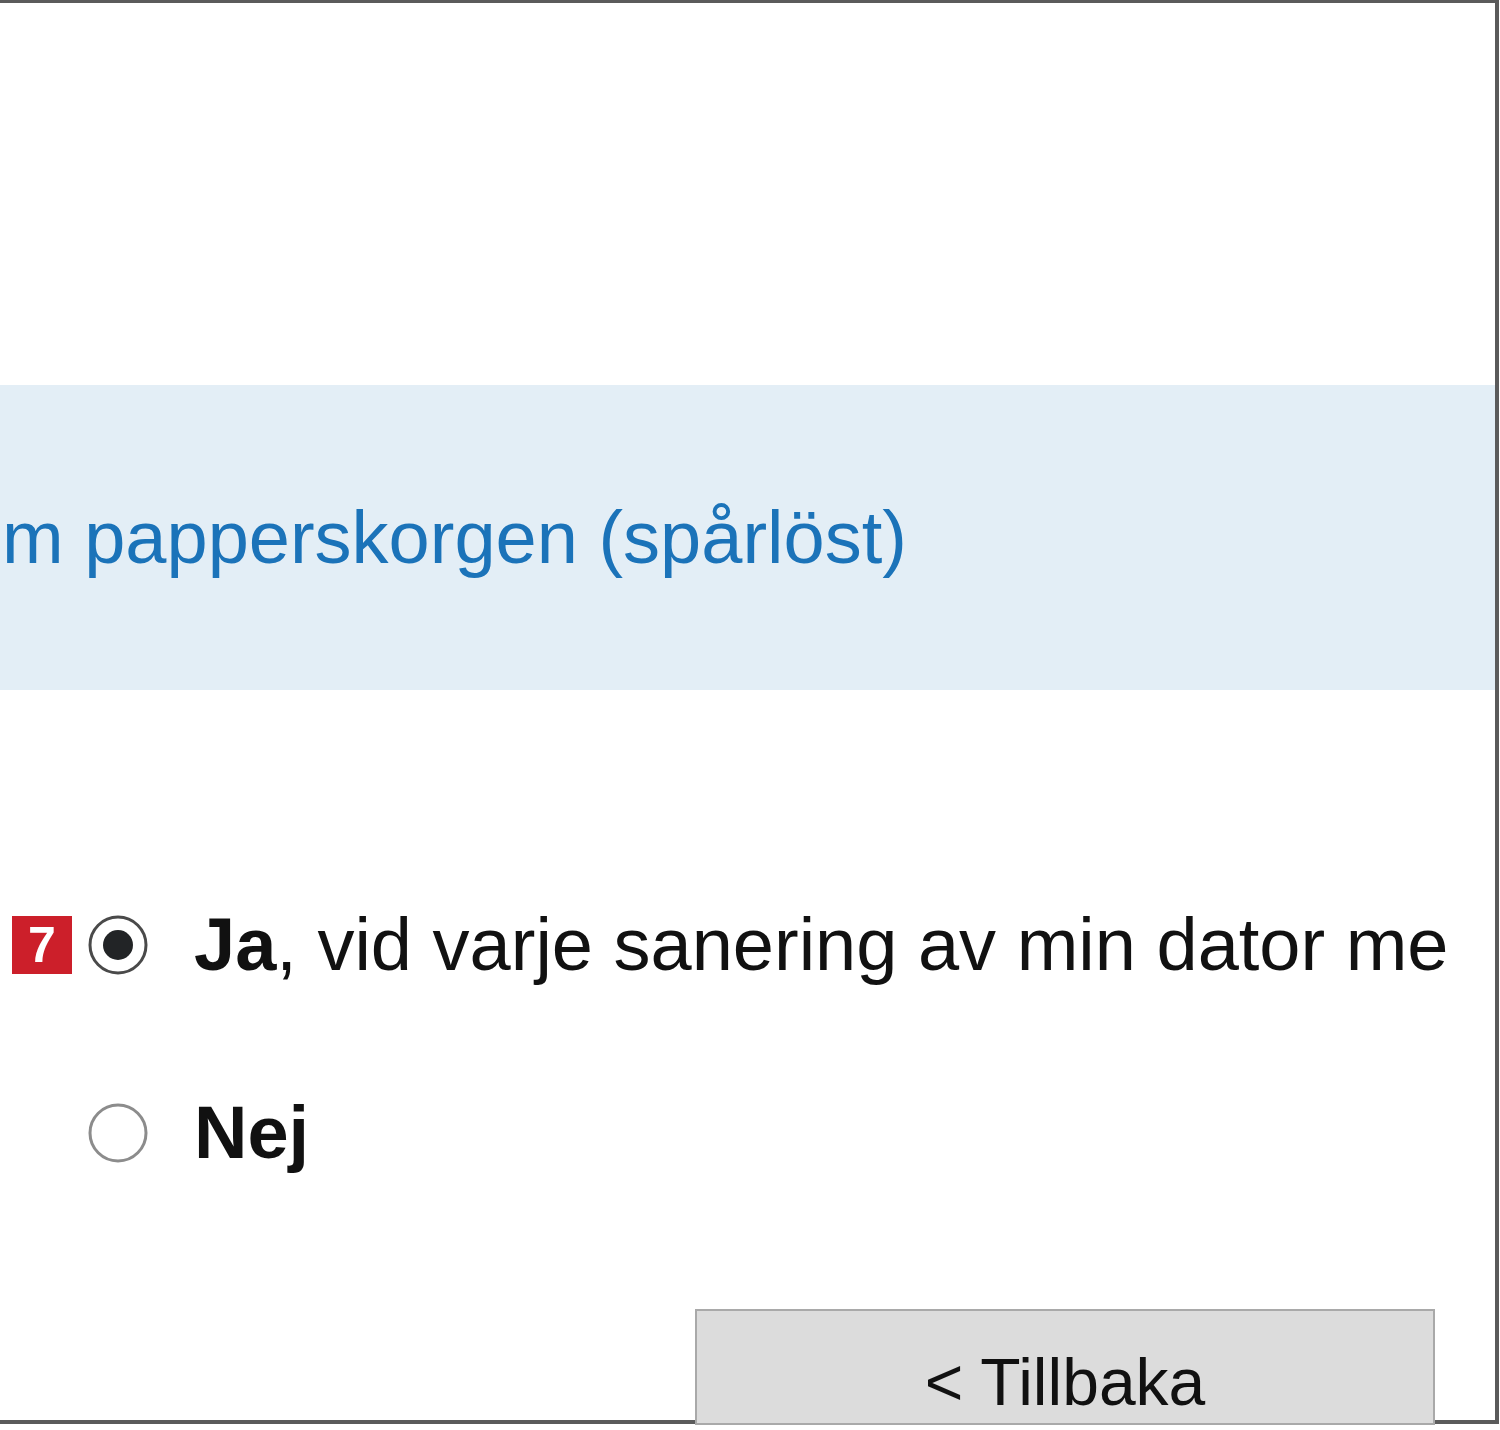 Image resolution: width=1500 pixels, height=1430 pixels. Describe the element at coordinates (42, 945) in the screenshot. I see `number-badge: 7` at that location.